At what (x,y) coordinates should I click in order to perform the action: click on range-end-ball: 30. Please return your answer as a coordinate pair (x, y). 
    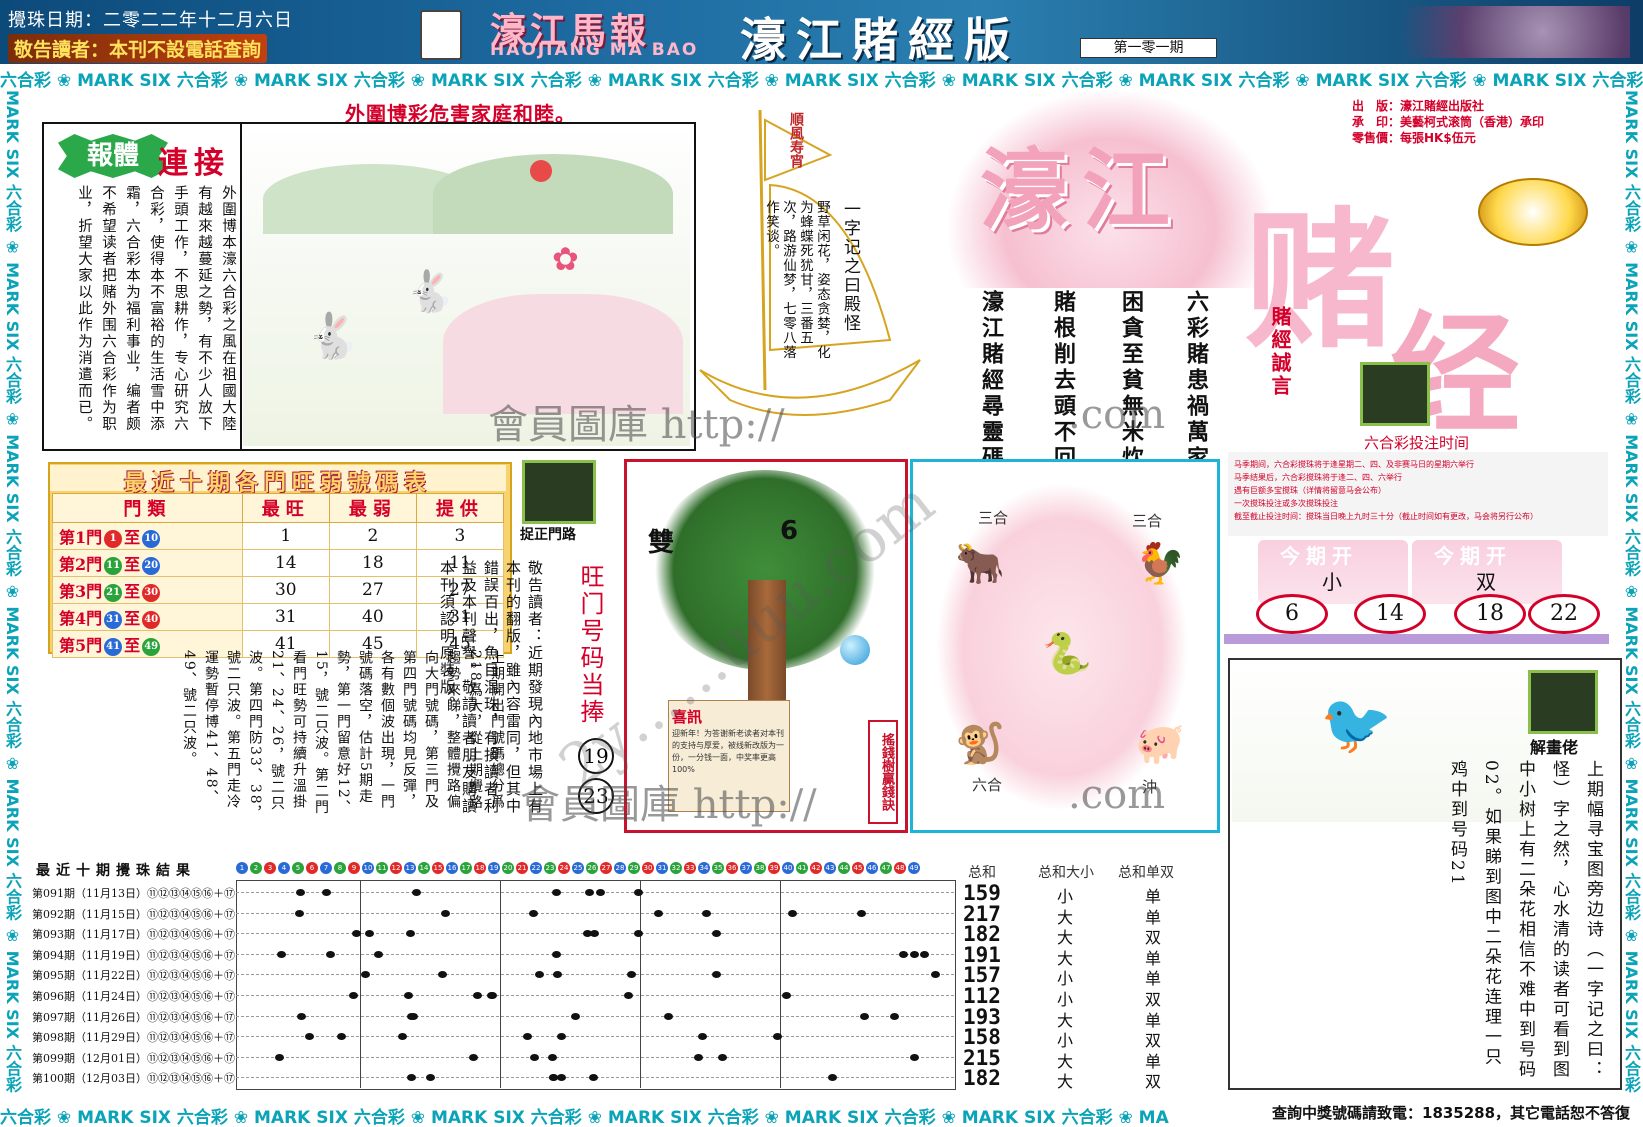
    Looking at the image, I should click on (151, 592).